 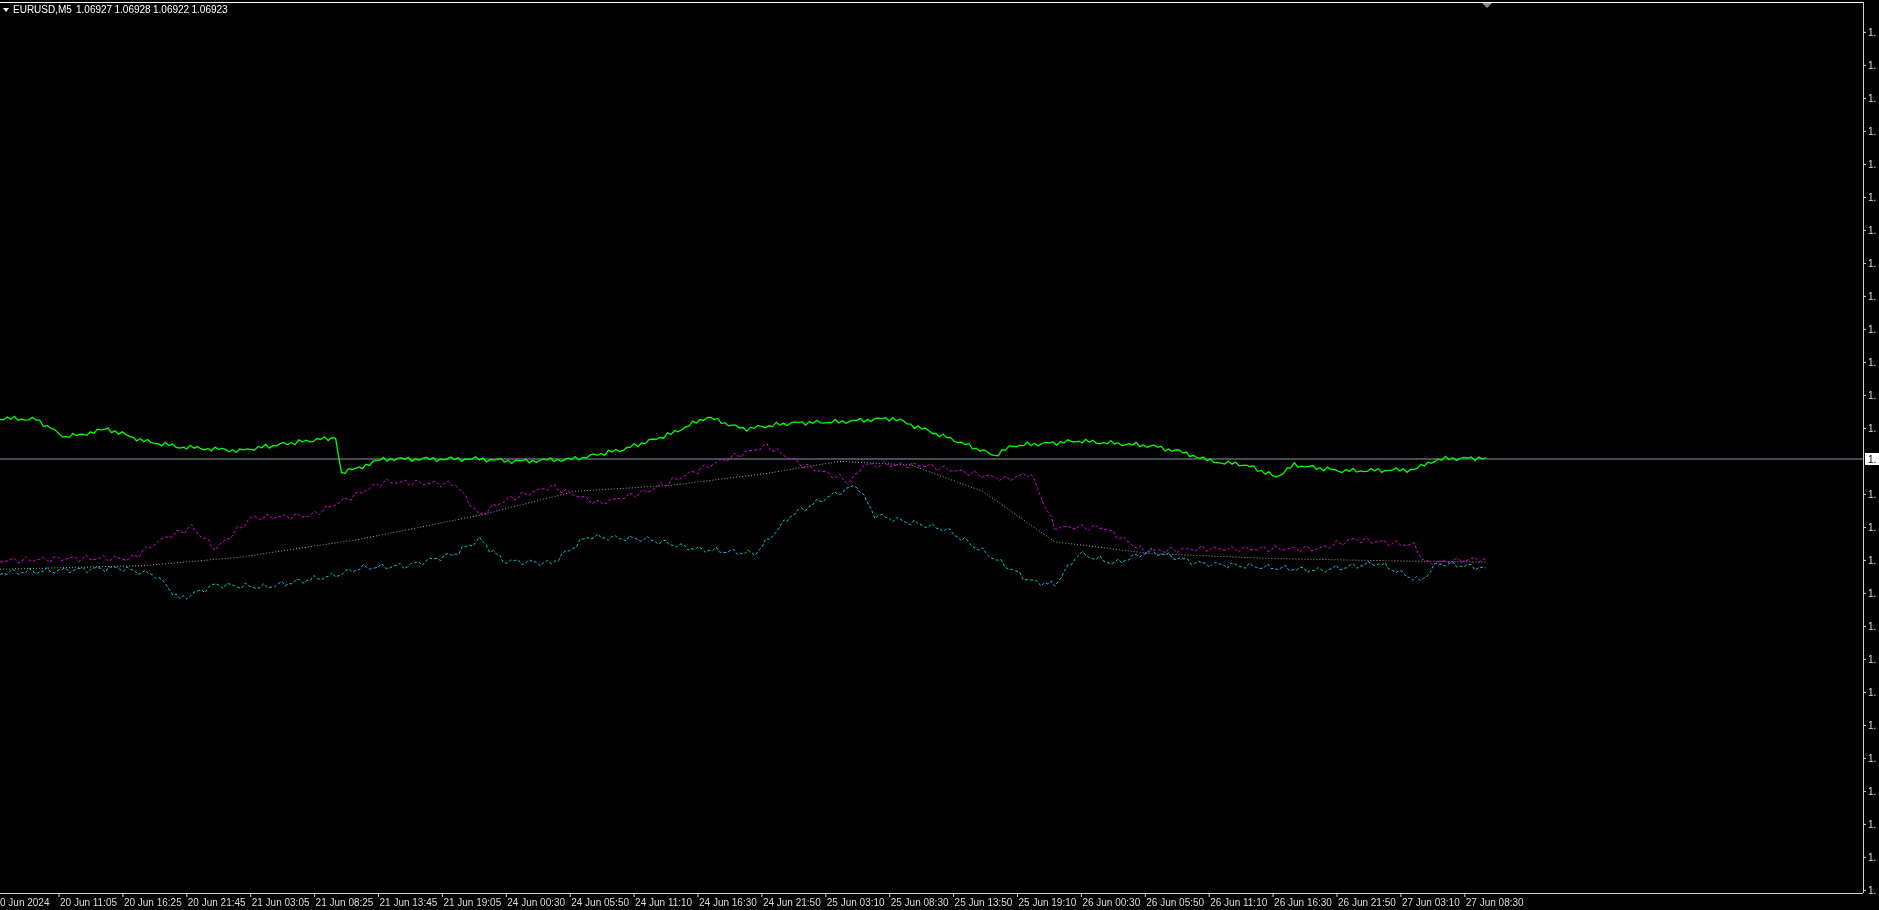 What do you see at coordinates (152, 902) in the screenshot?
I see `time-label: 20 Jun 16:25` at bounding box center [152, 902].